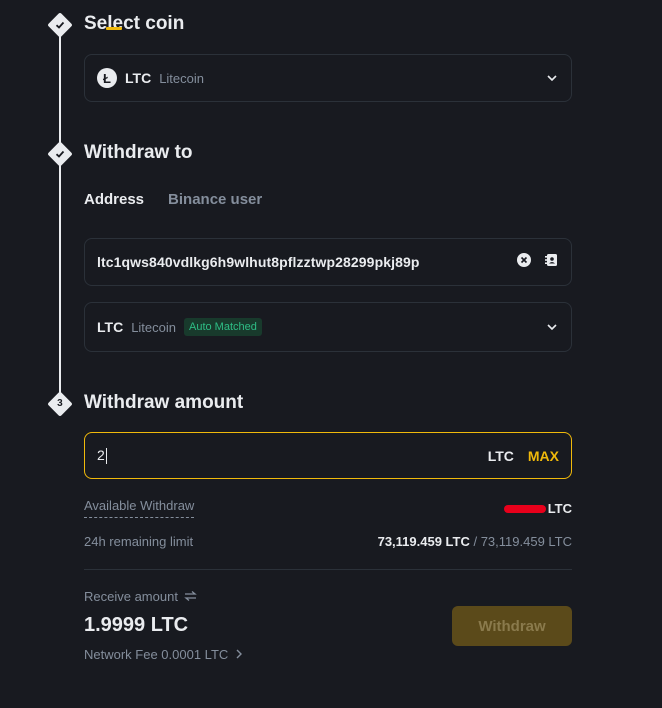 This screenshot has height=708, width=662. Describe the element at coordinates (524, 509) in the screenshot. I see `redacted-balance` at that location.